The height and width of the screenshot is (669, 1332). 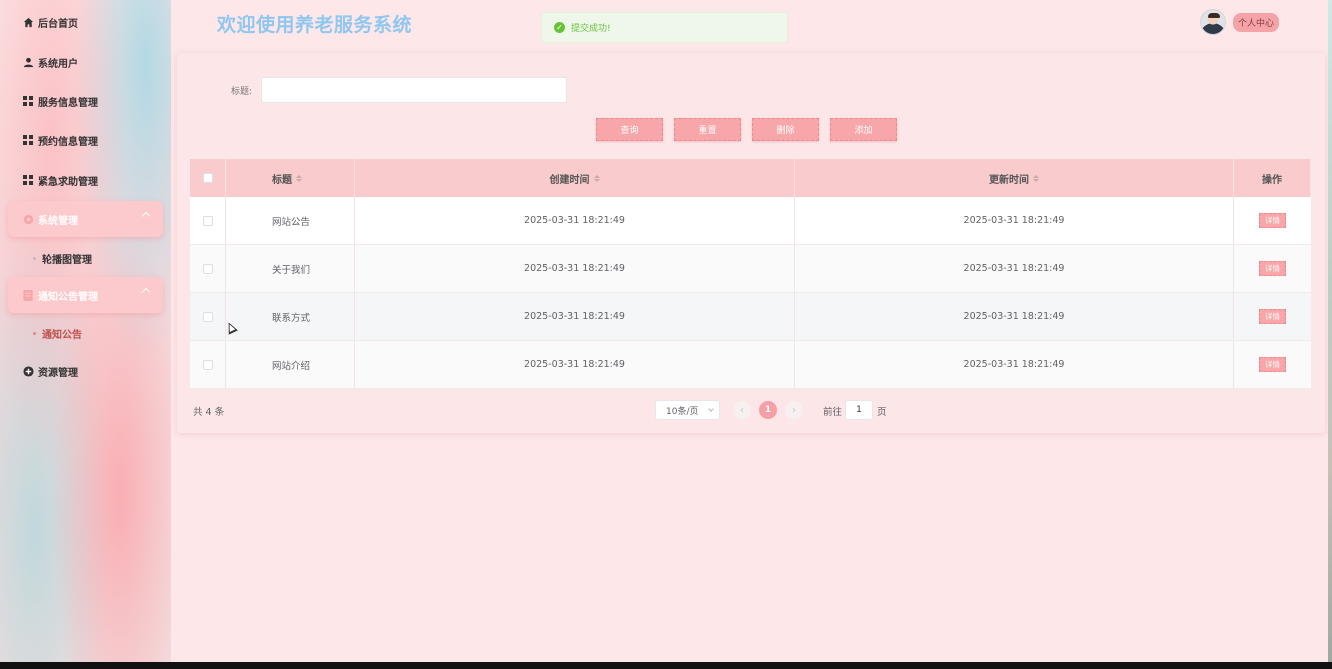 What do you see at coordinates (68, 142) in the screenshot?
I see `sidebar-item-label: 预约信息管理` at bounding box center [68, 142].